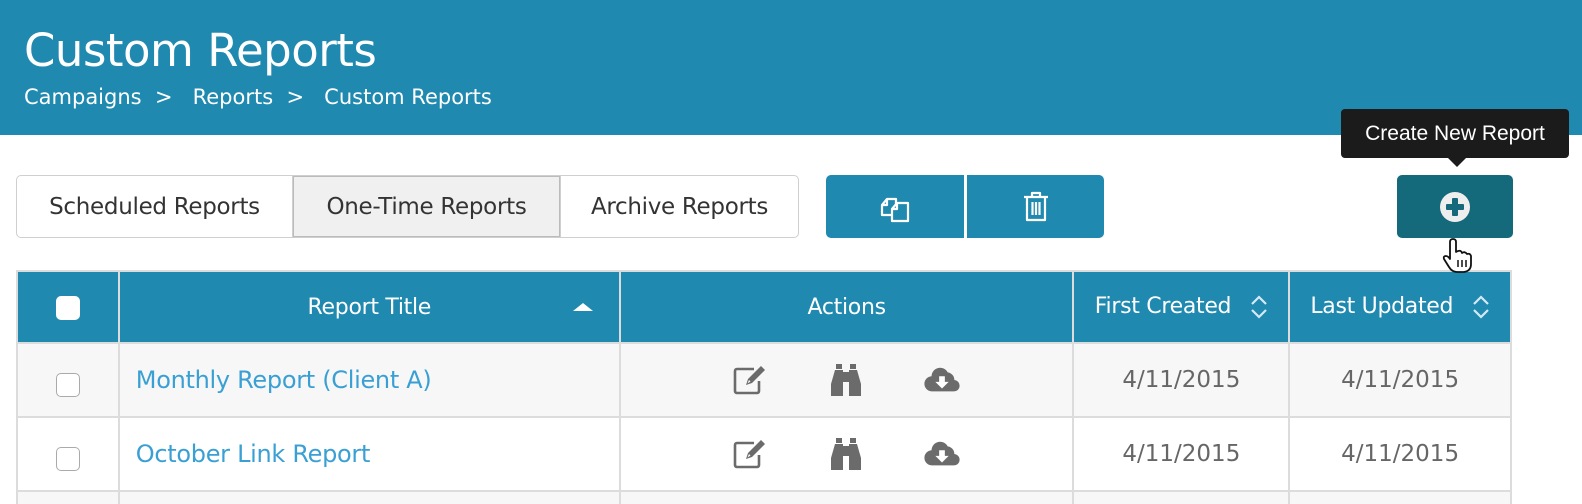 The height and width of the screenshot is (504, 1582). Describe the element at coordinates (679, 206) in the screenshot. I see `tab-archive-reports: Archive Reports` at that location.